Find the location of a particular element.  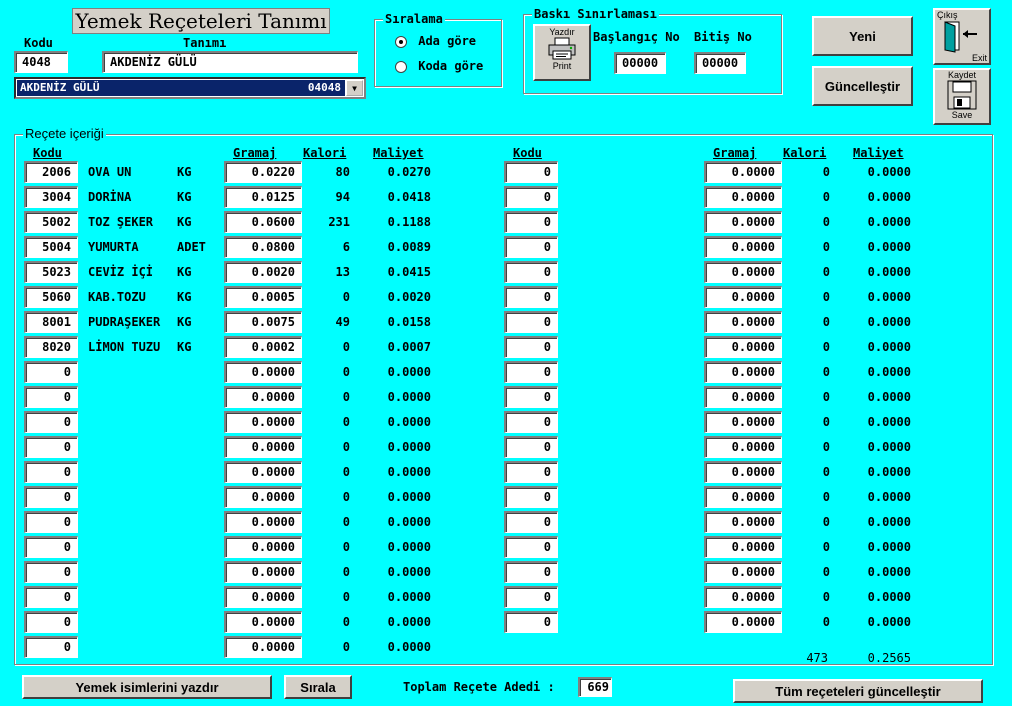

chevron-down-icon: ▼ is located at coordinates (354, 88).